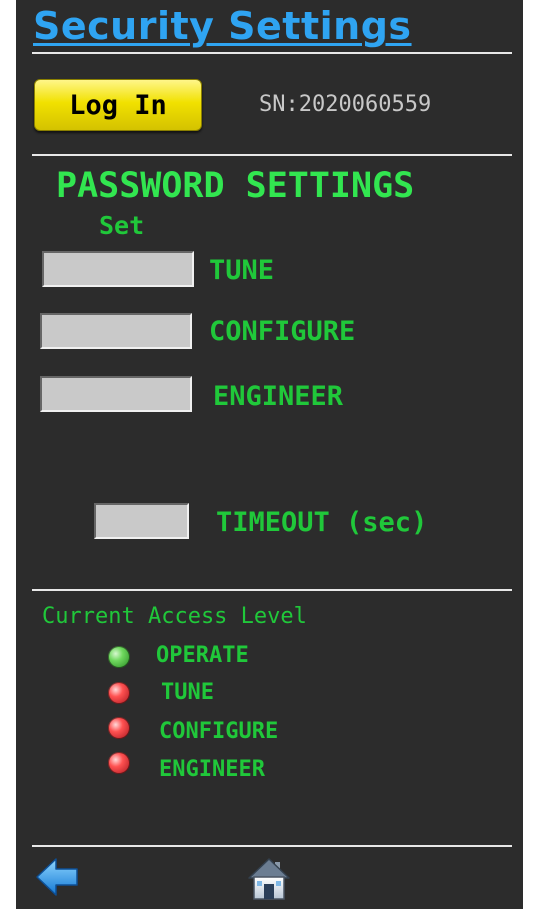 The height and width of the screenshot is (909, 533). What do you see at coordinates (269, 878) in the screenshot?
I see `home-icon` at bounding box center [269, 878].